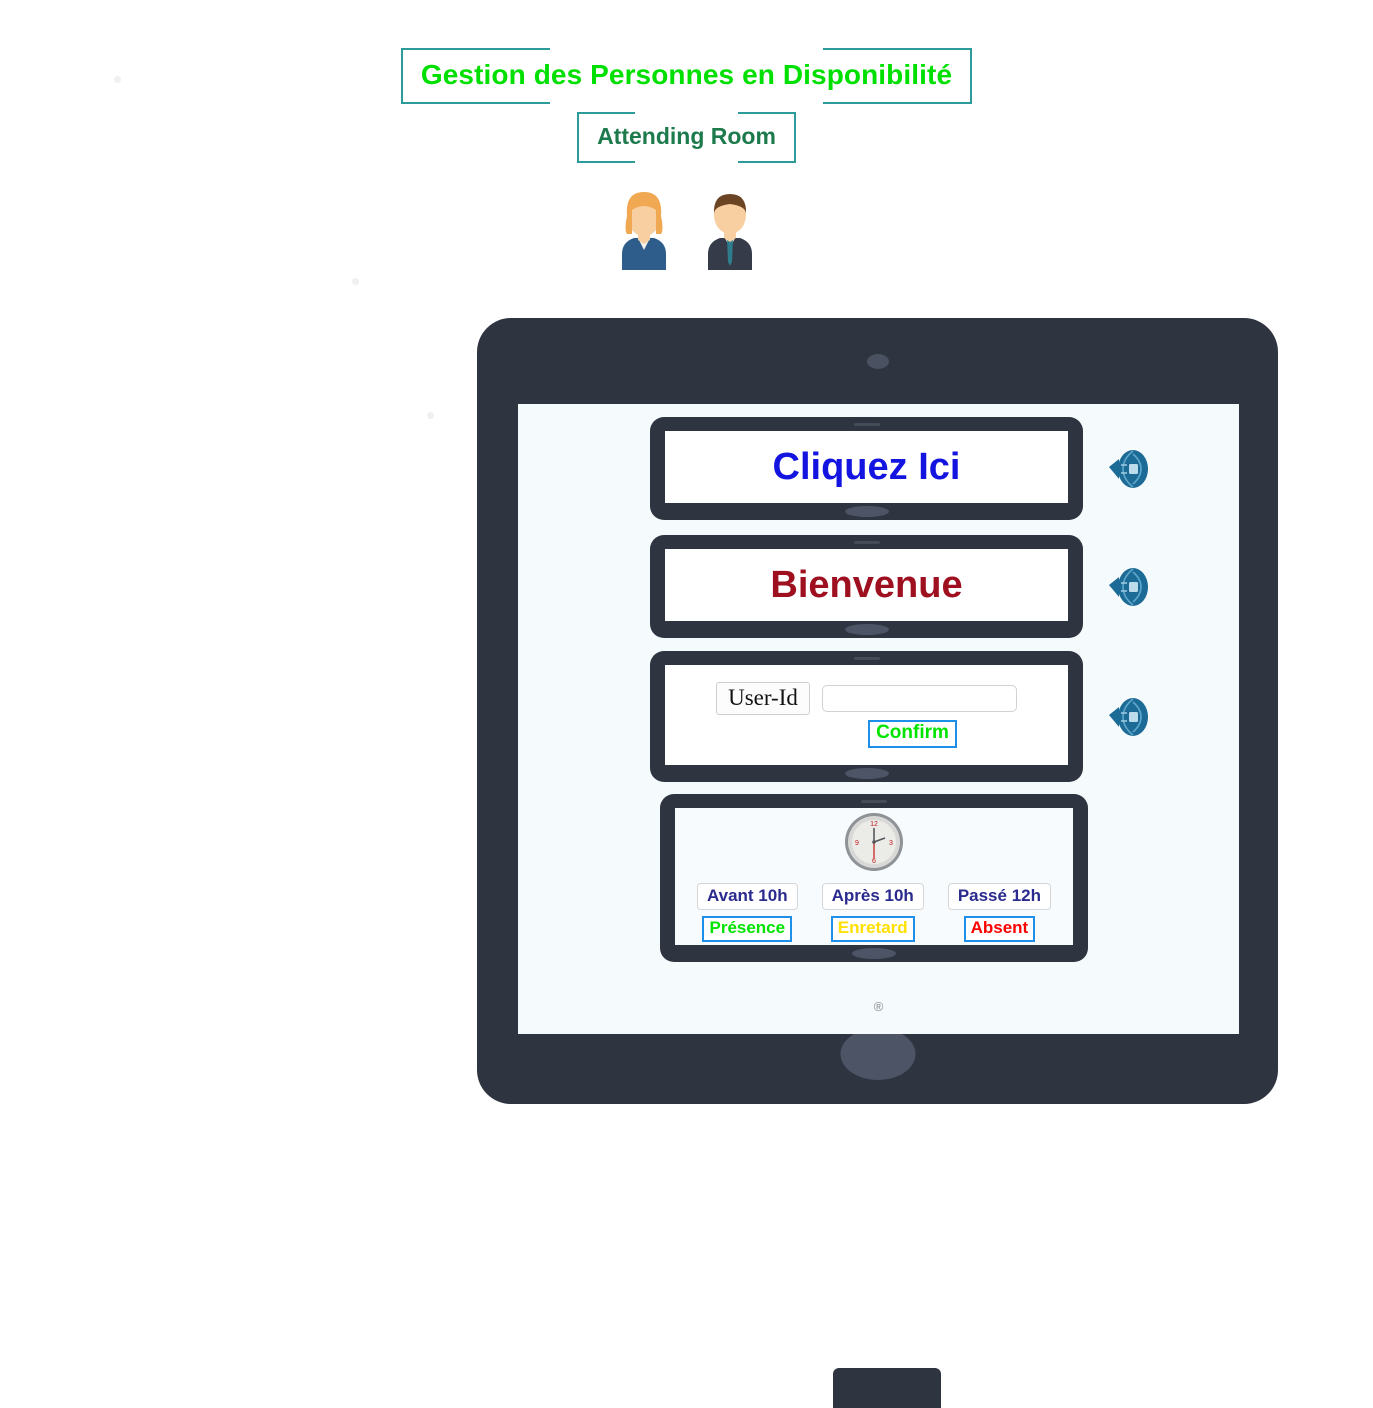  I want to click on card-row-bienvenue: Bienvenue, so click(900, 586).